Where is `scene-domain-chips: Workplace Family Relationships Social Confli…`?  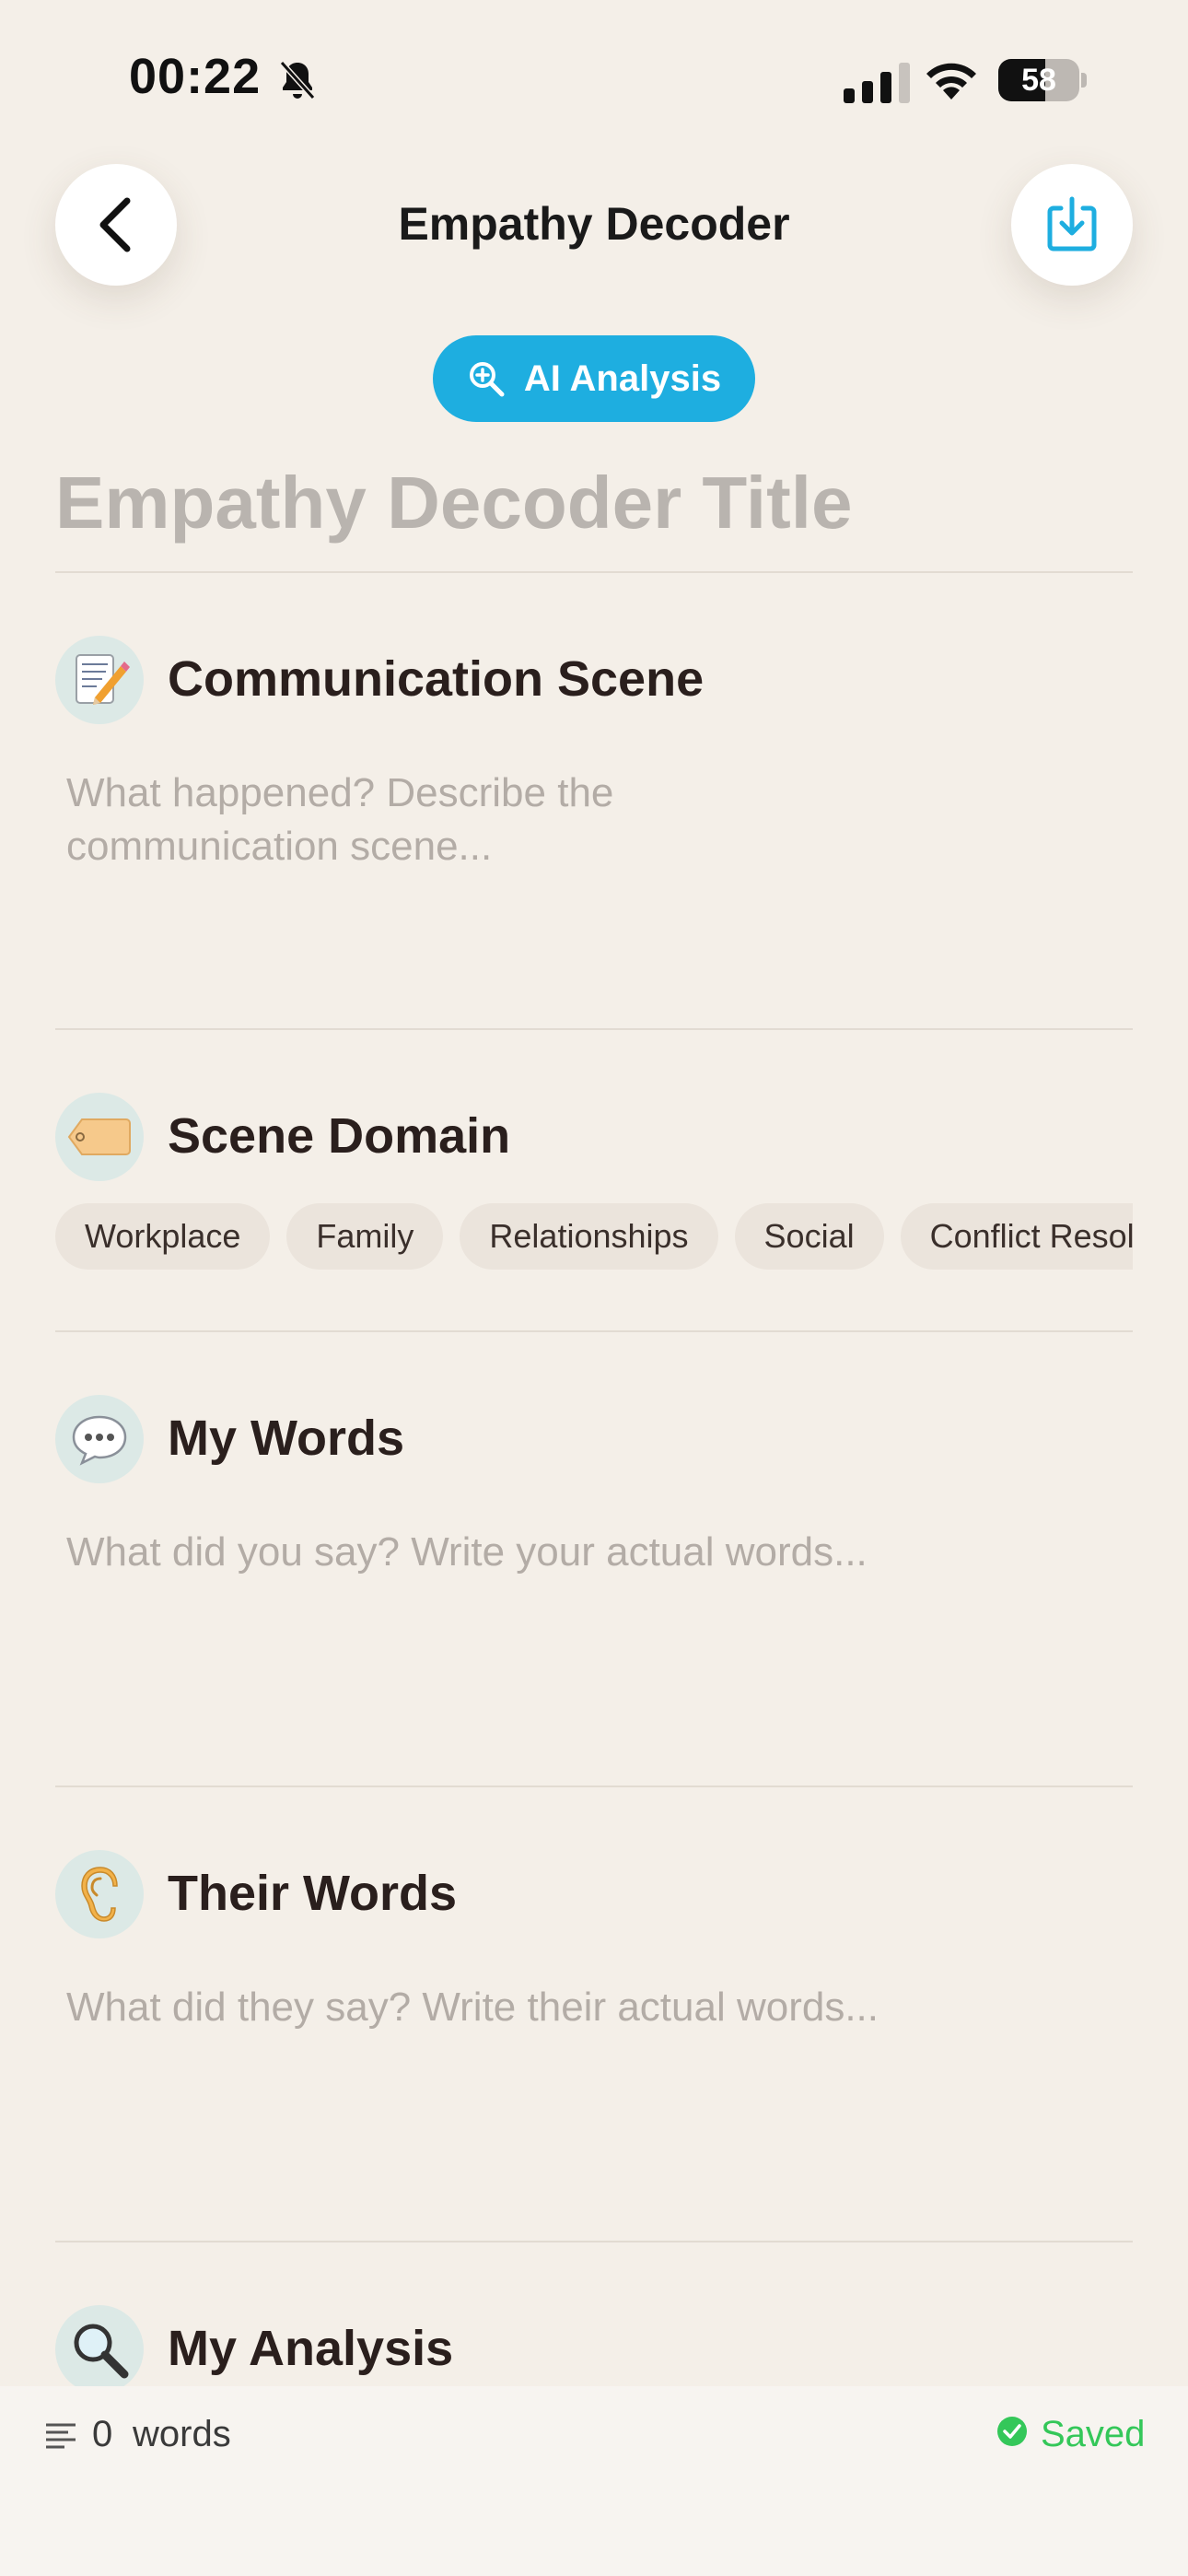
scene-domain-chips: Workplace Family Relationships Social Confli… is located at coordinates (594, 1236).